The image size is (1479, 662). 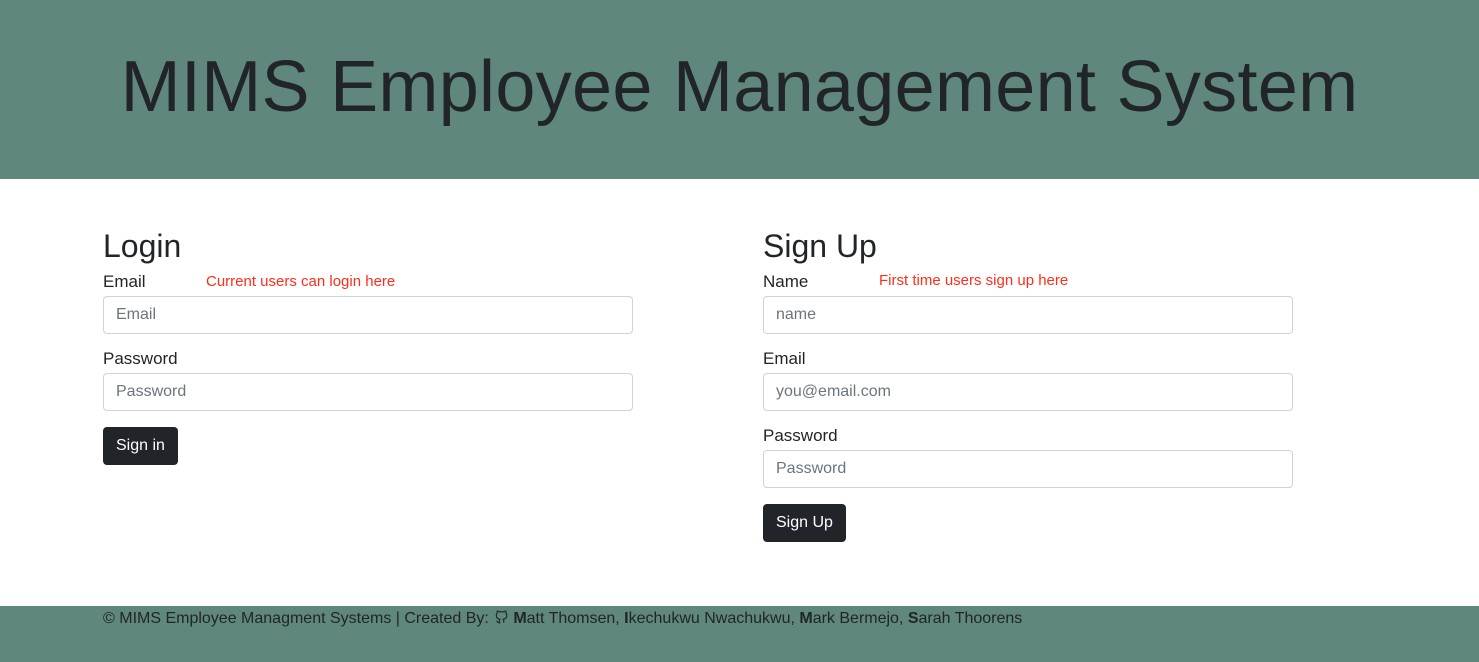 What do you see at coordinates (800, 435) in the screenshot?
I see `signup-password-label: Password` at bounding box center [800, 435].